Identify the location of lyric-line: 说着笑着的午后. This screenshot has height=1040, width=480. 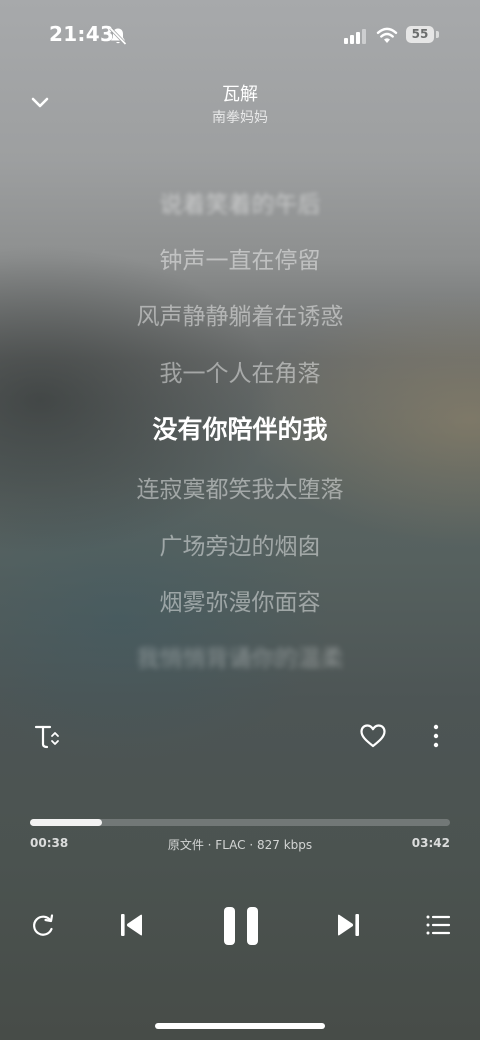
(240, 202).